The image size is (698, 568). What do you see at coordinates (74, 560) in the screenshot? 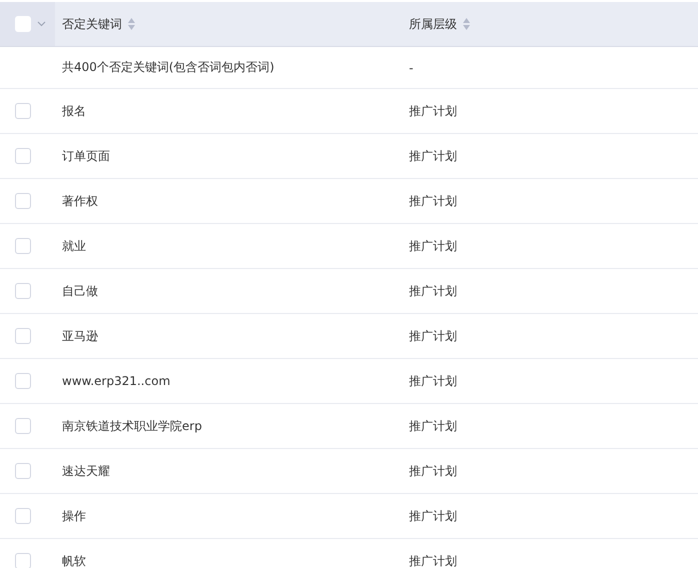
I see `keyword-cell-text: 帆软` at bounding box center [74, 560].